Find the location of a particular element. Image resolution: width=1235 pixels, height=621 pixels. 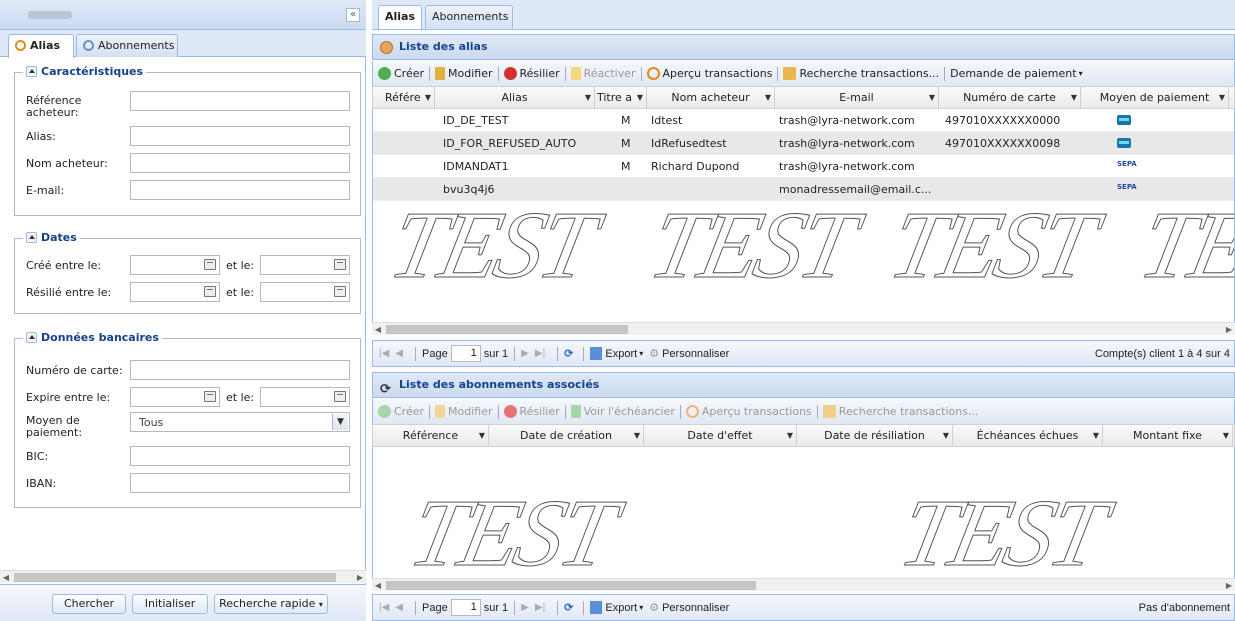

tab-abonnements-results: Abonnements is located at coordinates (469, 16).